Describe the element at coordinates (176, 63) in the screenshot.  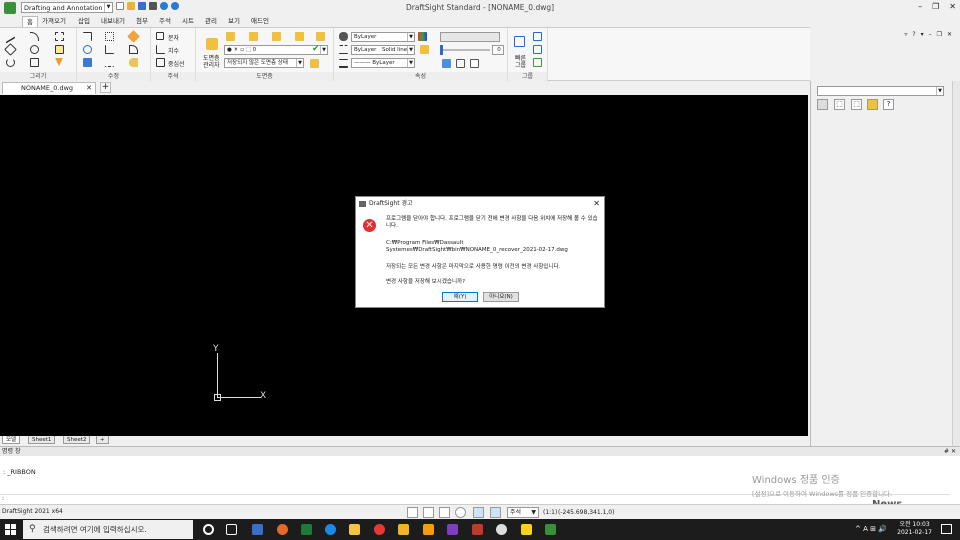
I see `centerline-button-label: 중심선` at that location.